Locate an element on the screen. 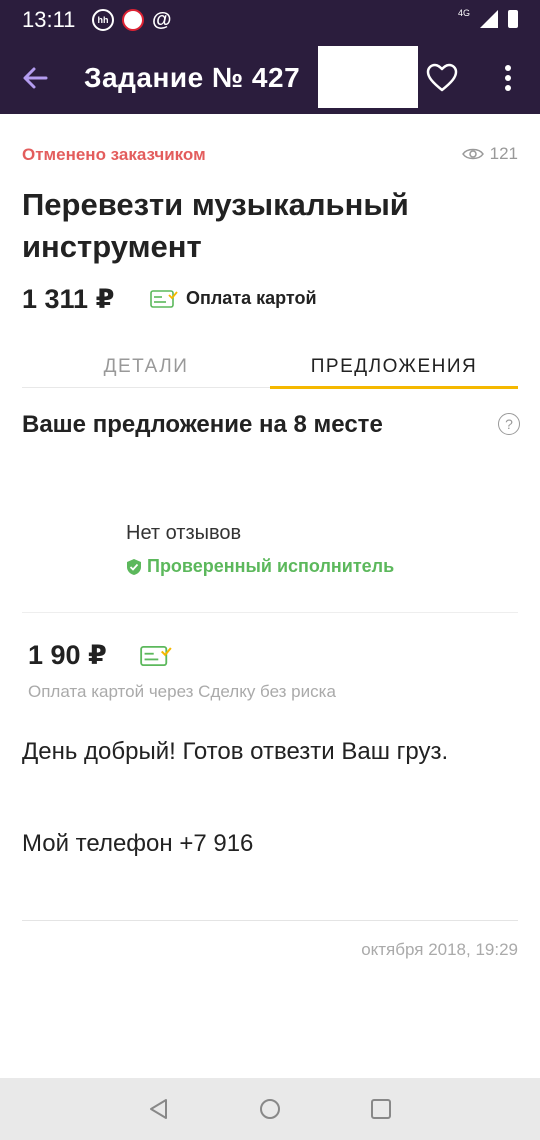  more-vert-icon is located at coordinates (508, 78).